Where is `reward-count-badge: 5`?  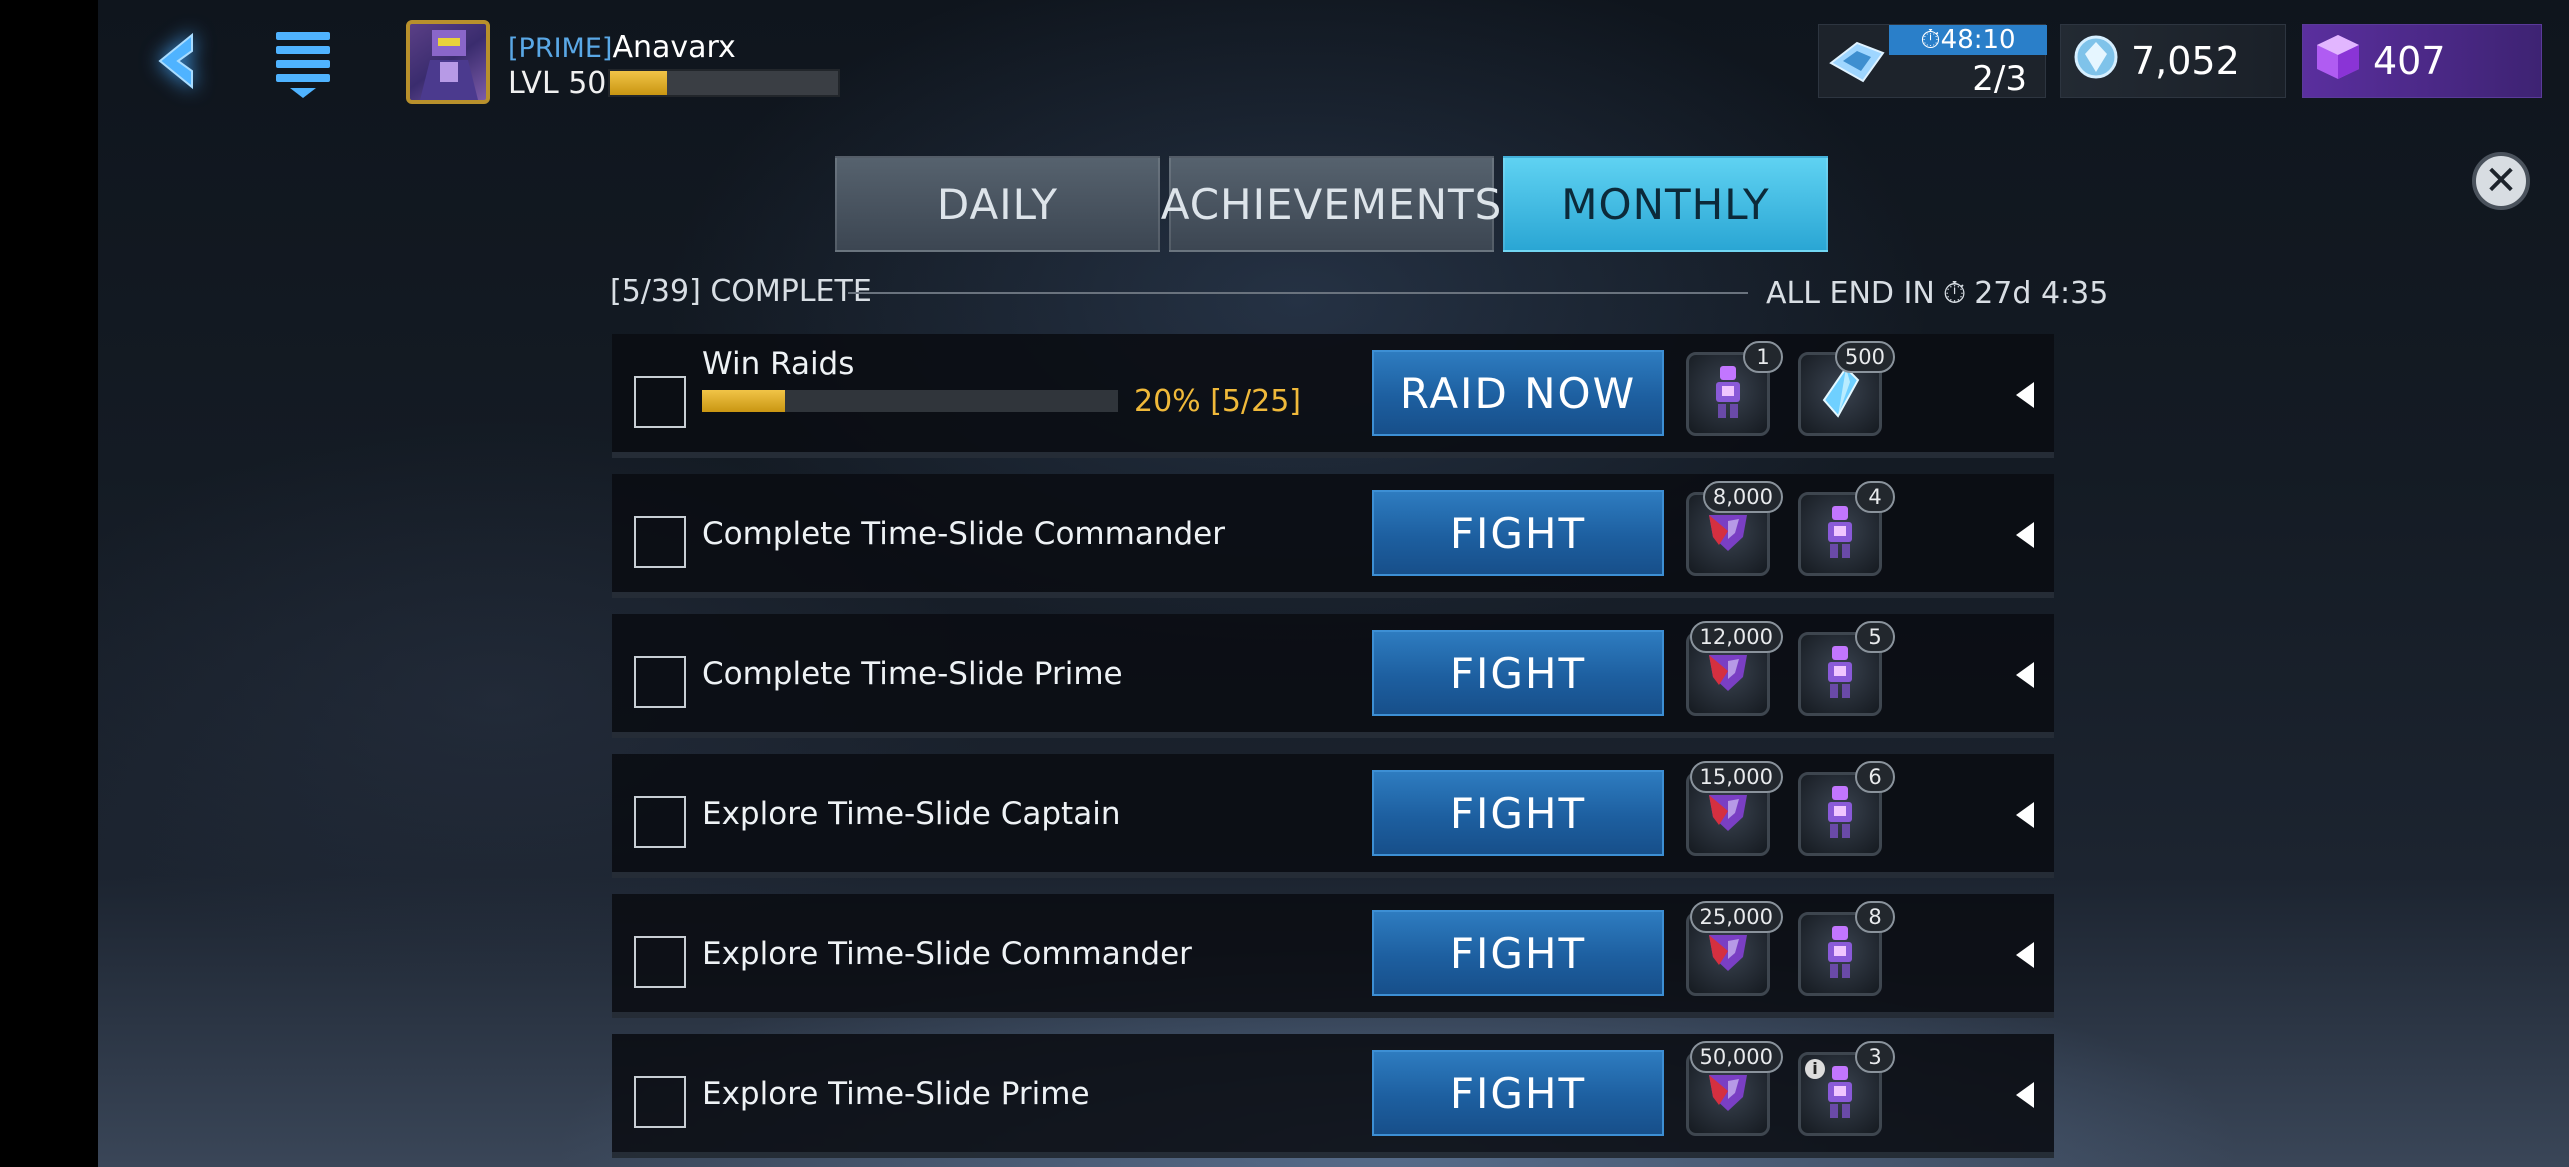 reward-count-badge: 5 is located at coordinates (1875, 637).